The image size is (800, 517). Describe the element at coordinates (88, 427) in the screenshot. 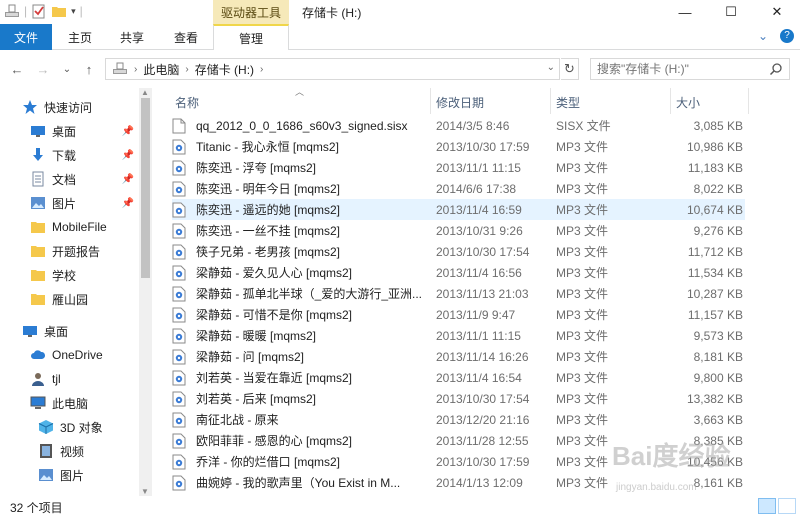

I see `sidebar-item-3d-objects: 3D 对象` at that location.